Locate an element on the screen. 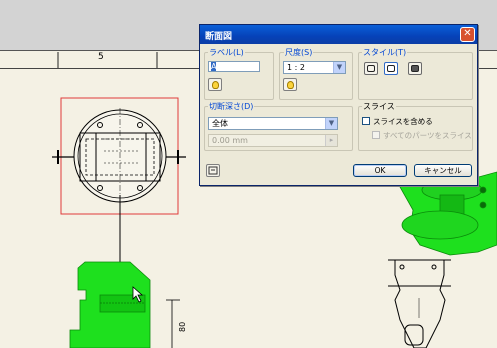 The image size is (497, 348). dialog-titlebar: 断面図 ✕ is located at coordinates (338, 34).